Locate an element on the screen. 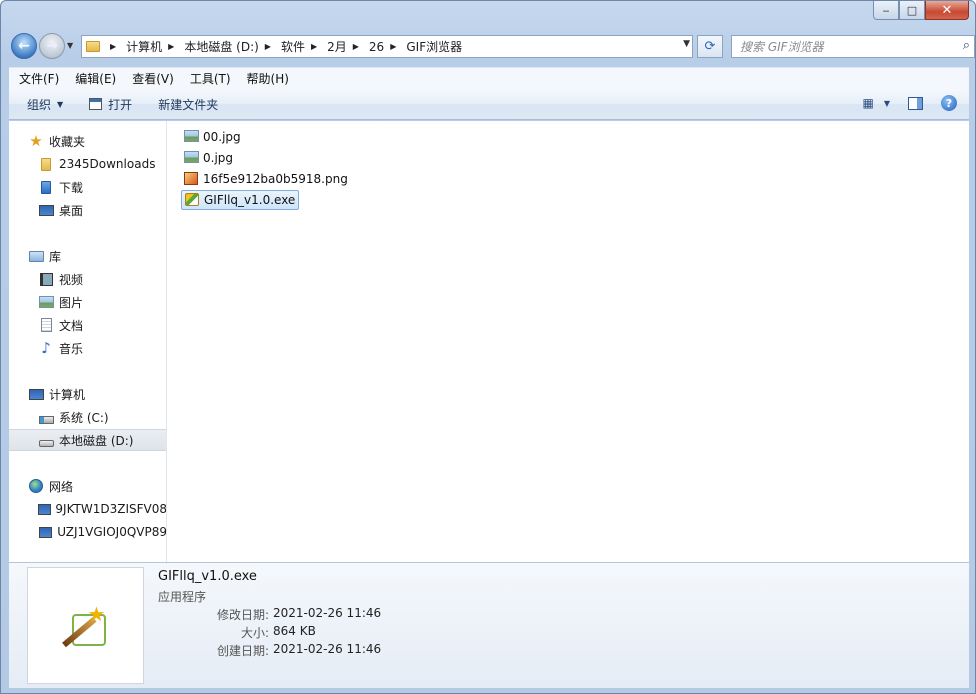 This screenshot has height=694, width=976. menu-view: 查看(V) is located at coordinates (153, 78).